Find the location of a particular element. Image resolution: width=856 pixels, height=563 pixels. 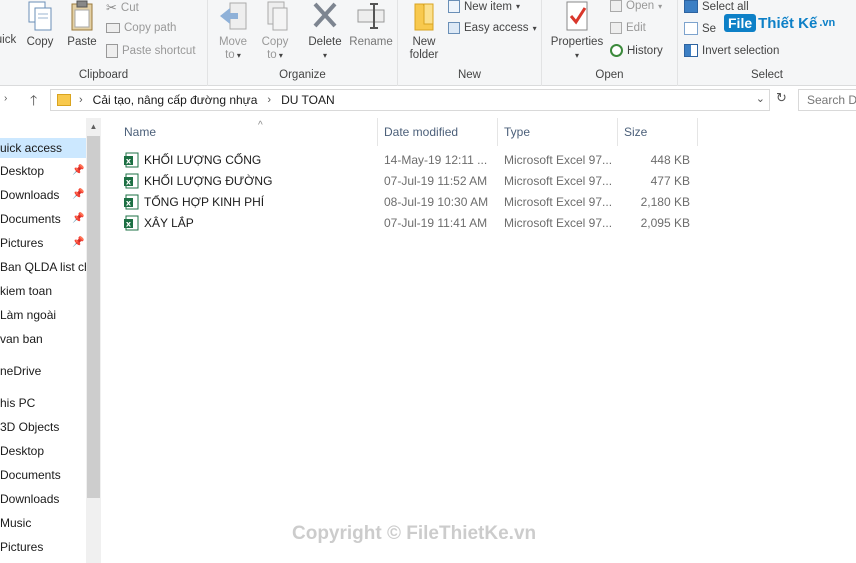

clipboard-group-label: Clipboard is located at coordinates (103, 75).